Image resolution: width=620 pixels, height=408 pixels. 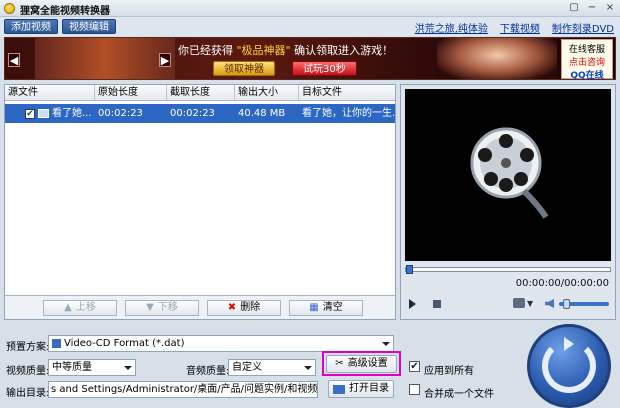 I want to click on progress-slider, so click(x=508, y=269).